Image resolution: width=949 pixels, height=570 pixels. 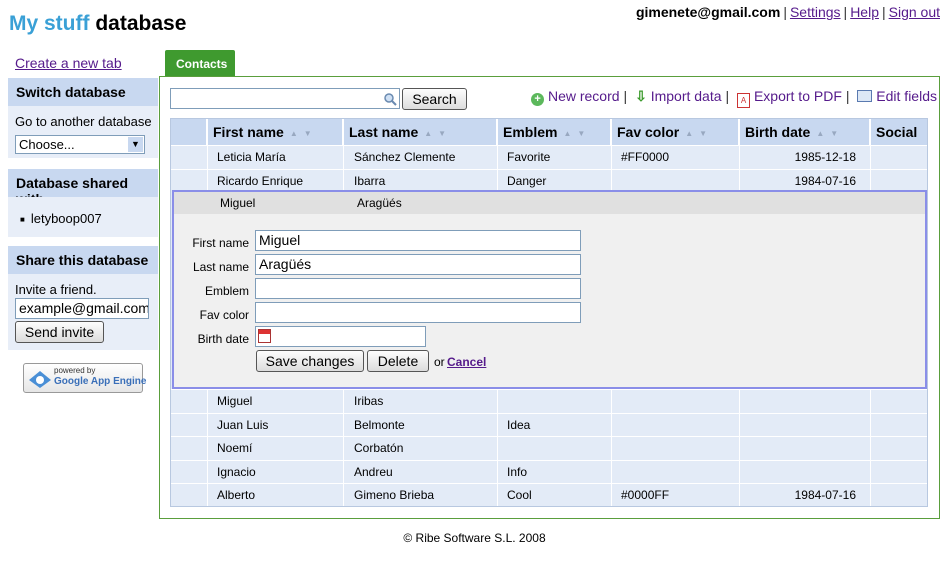 What do you see at coordinates (236, 495) in the screenshot?
I see `cell-first-name: Alberto` at bounding box center [236, 495].